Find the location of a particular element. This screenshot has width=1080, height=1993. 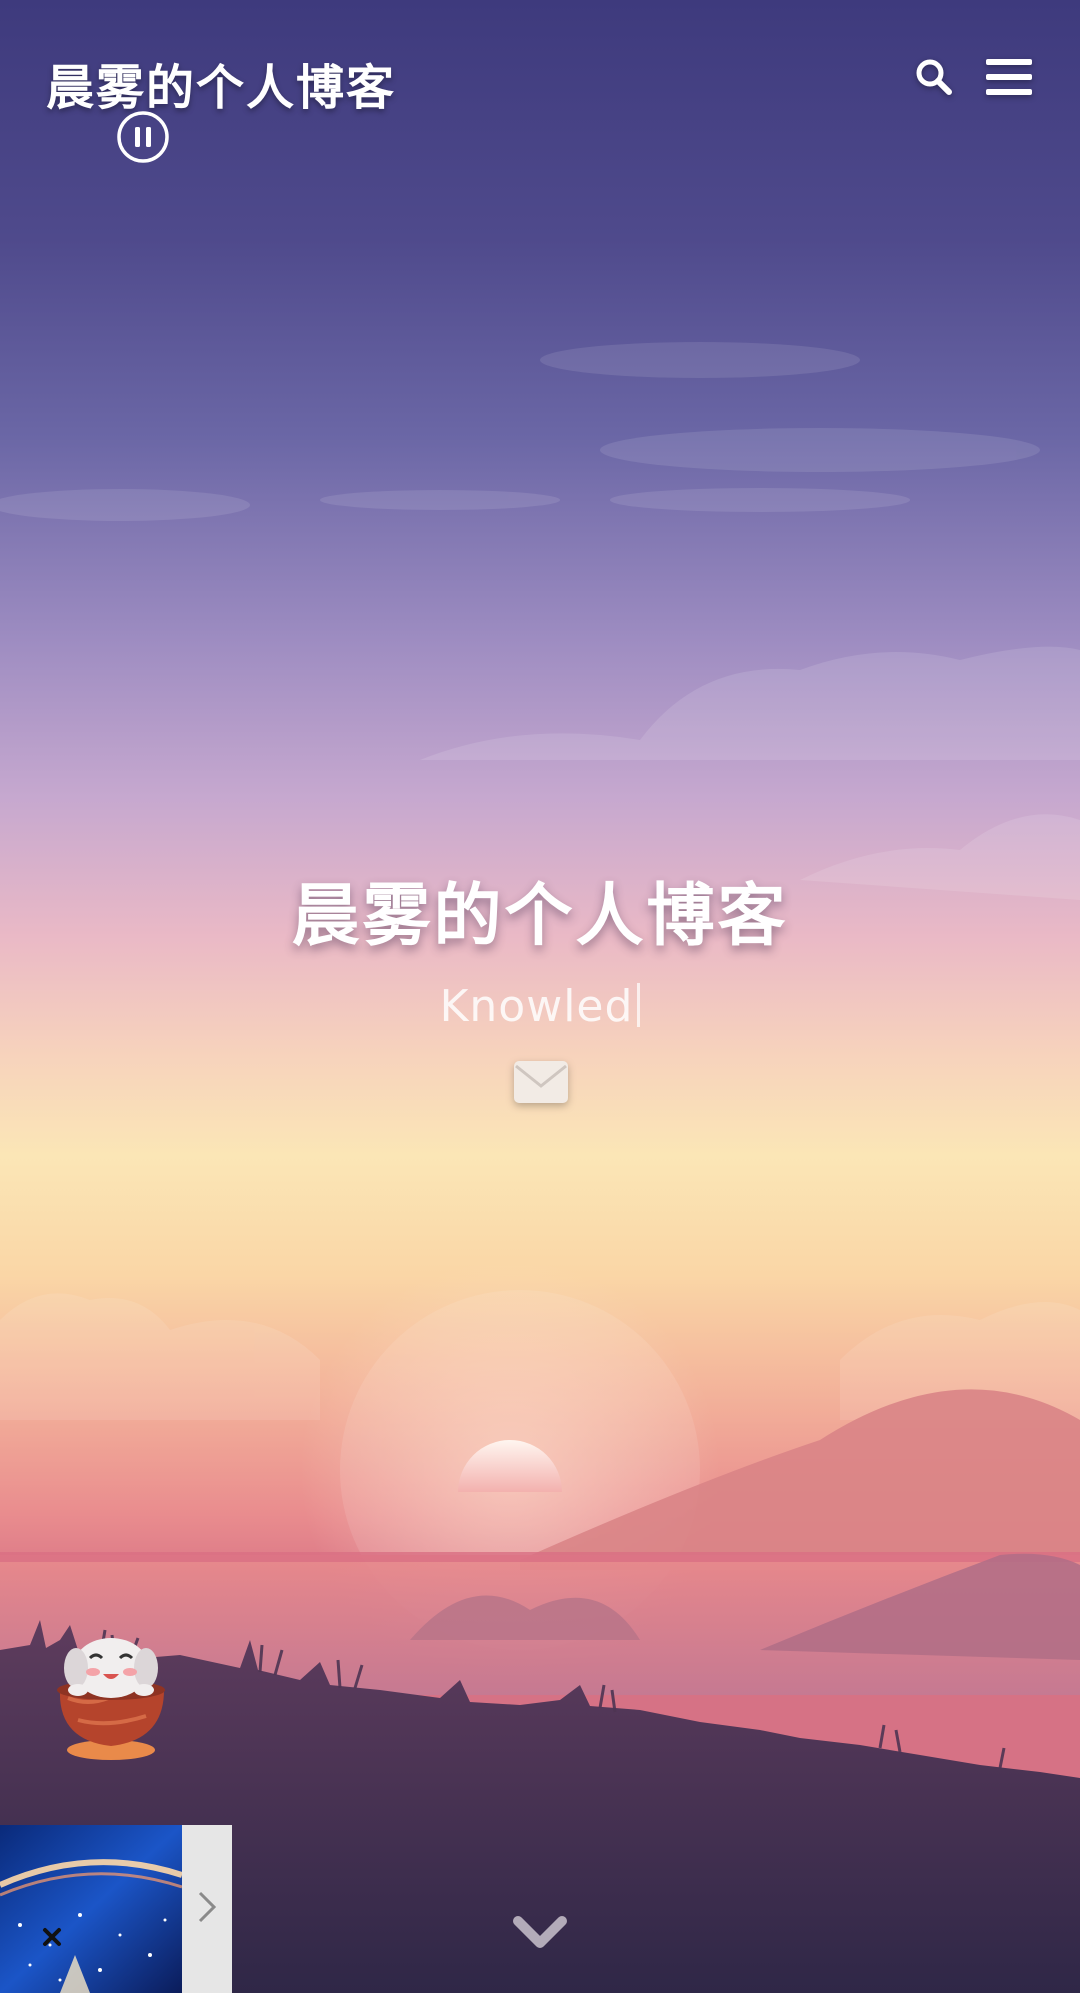

mail-icon is located at coordinates (541, 1082).